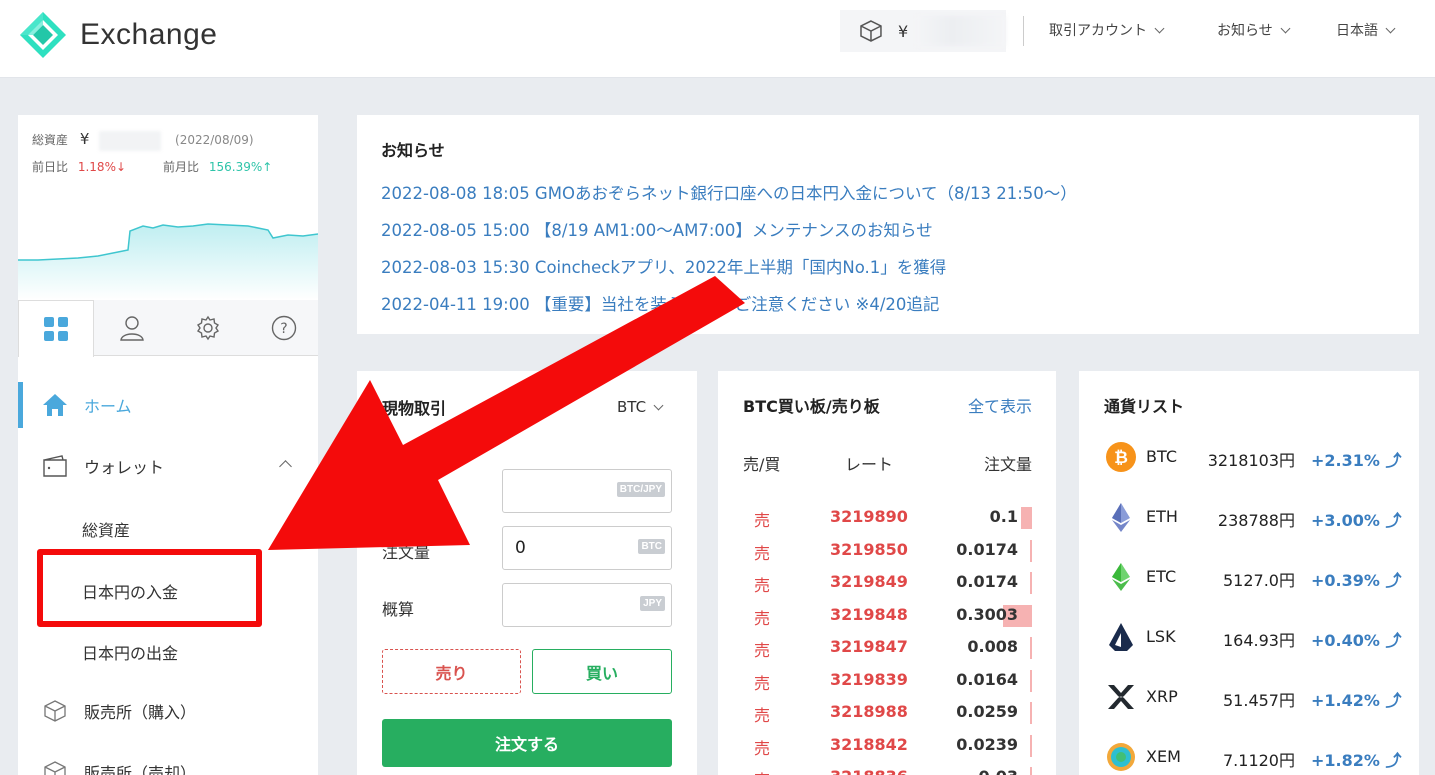 This screenshot has width=1435, height=775. I want to click on order-qty: 0.0259, so click(987, 711).